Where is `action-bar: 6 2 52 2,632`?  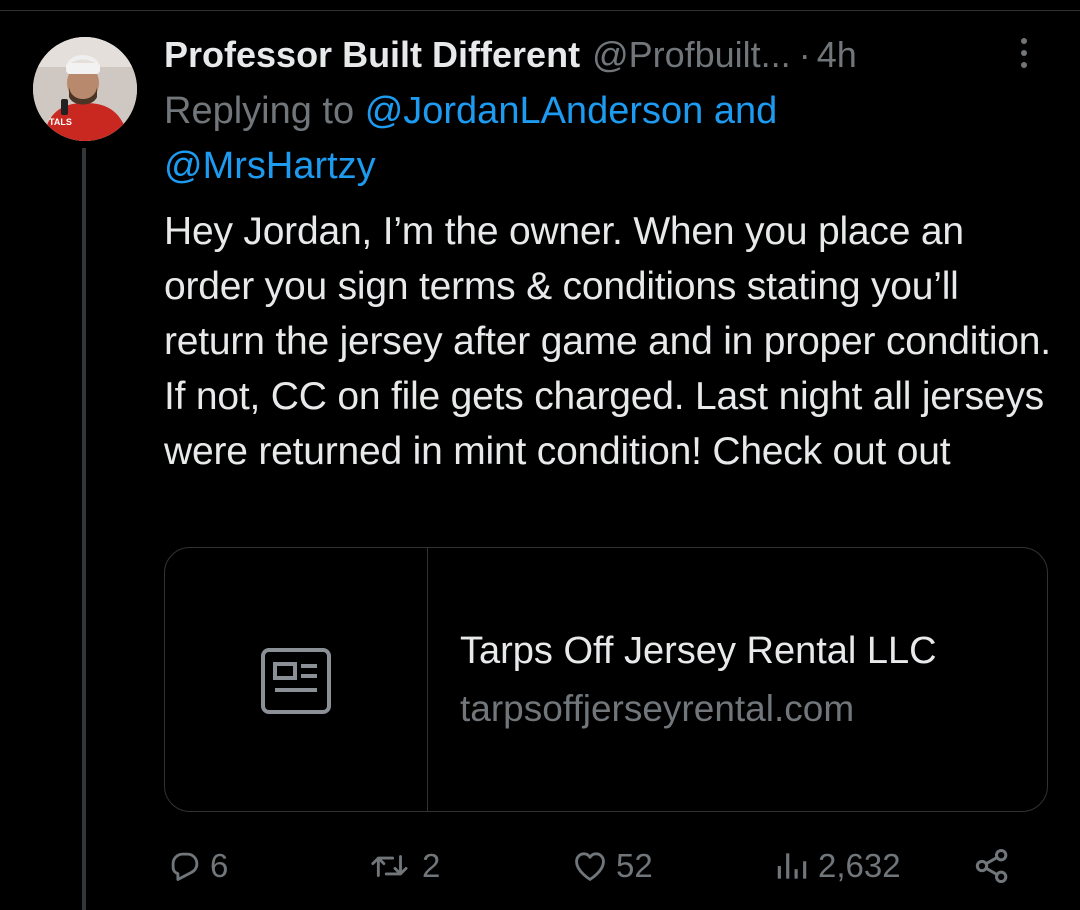
action-bar: 6 2 52 2,632 is located at coordinates (604, 866).